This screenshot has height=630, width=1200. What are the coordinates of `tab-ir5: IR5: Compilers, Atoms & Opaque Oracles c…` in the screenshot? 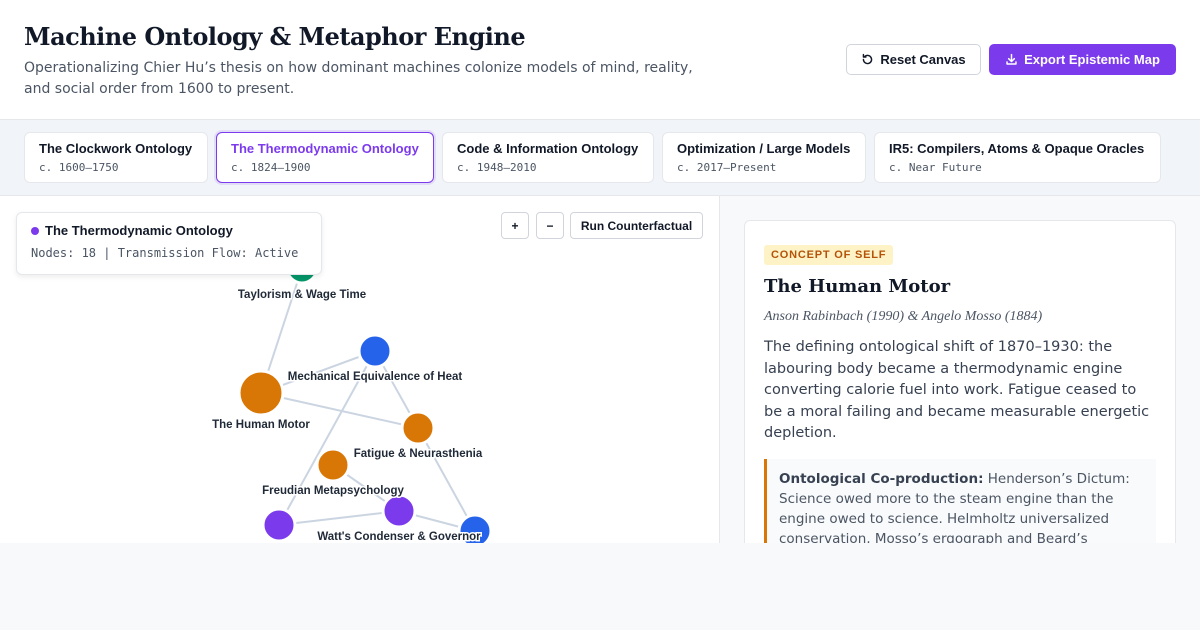 It's located at (1017, 157).